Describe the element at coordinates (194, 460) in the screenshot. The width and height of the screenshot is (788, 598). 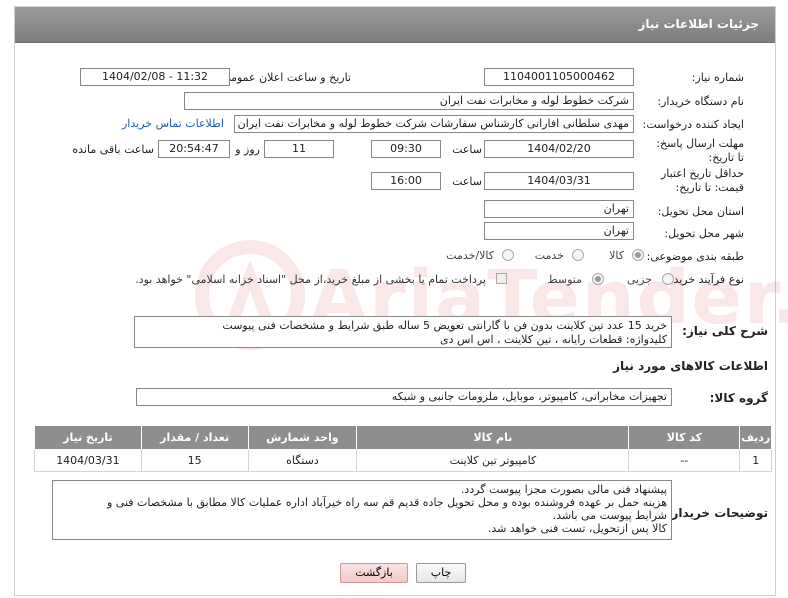
I see `cell-qty: 15` at that location.